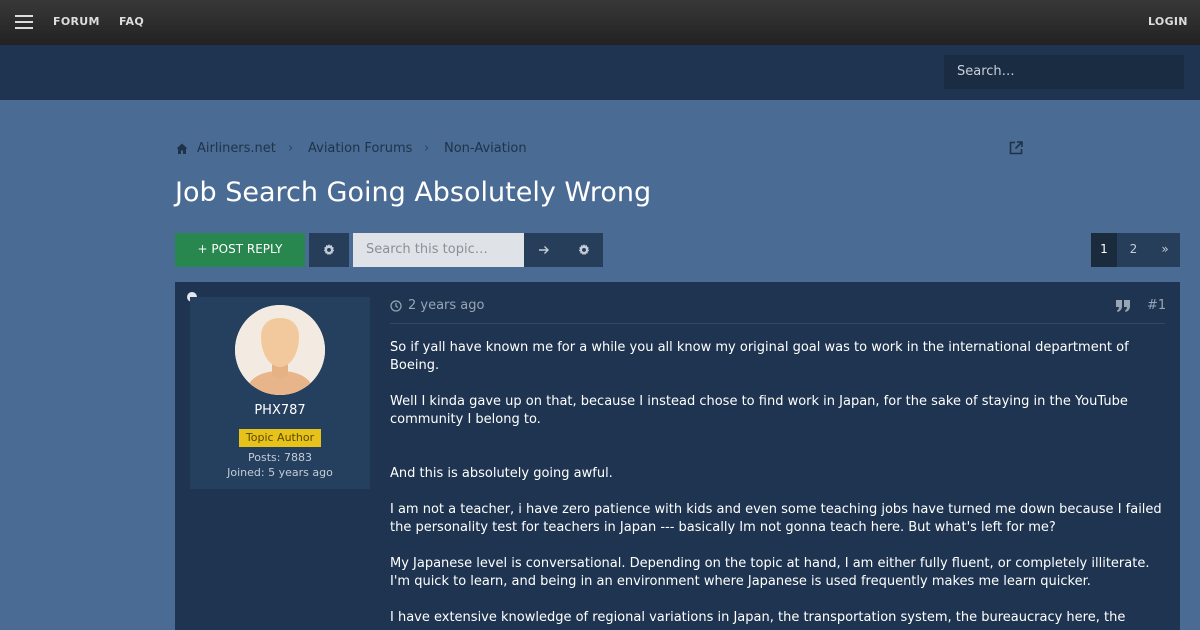 The width and height of the screenshot is (1200, 630). What do you see at coordinates (1156, 305) in the screenshot?
I see `post-permalink: #1` at bounding box center [1156, 305].